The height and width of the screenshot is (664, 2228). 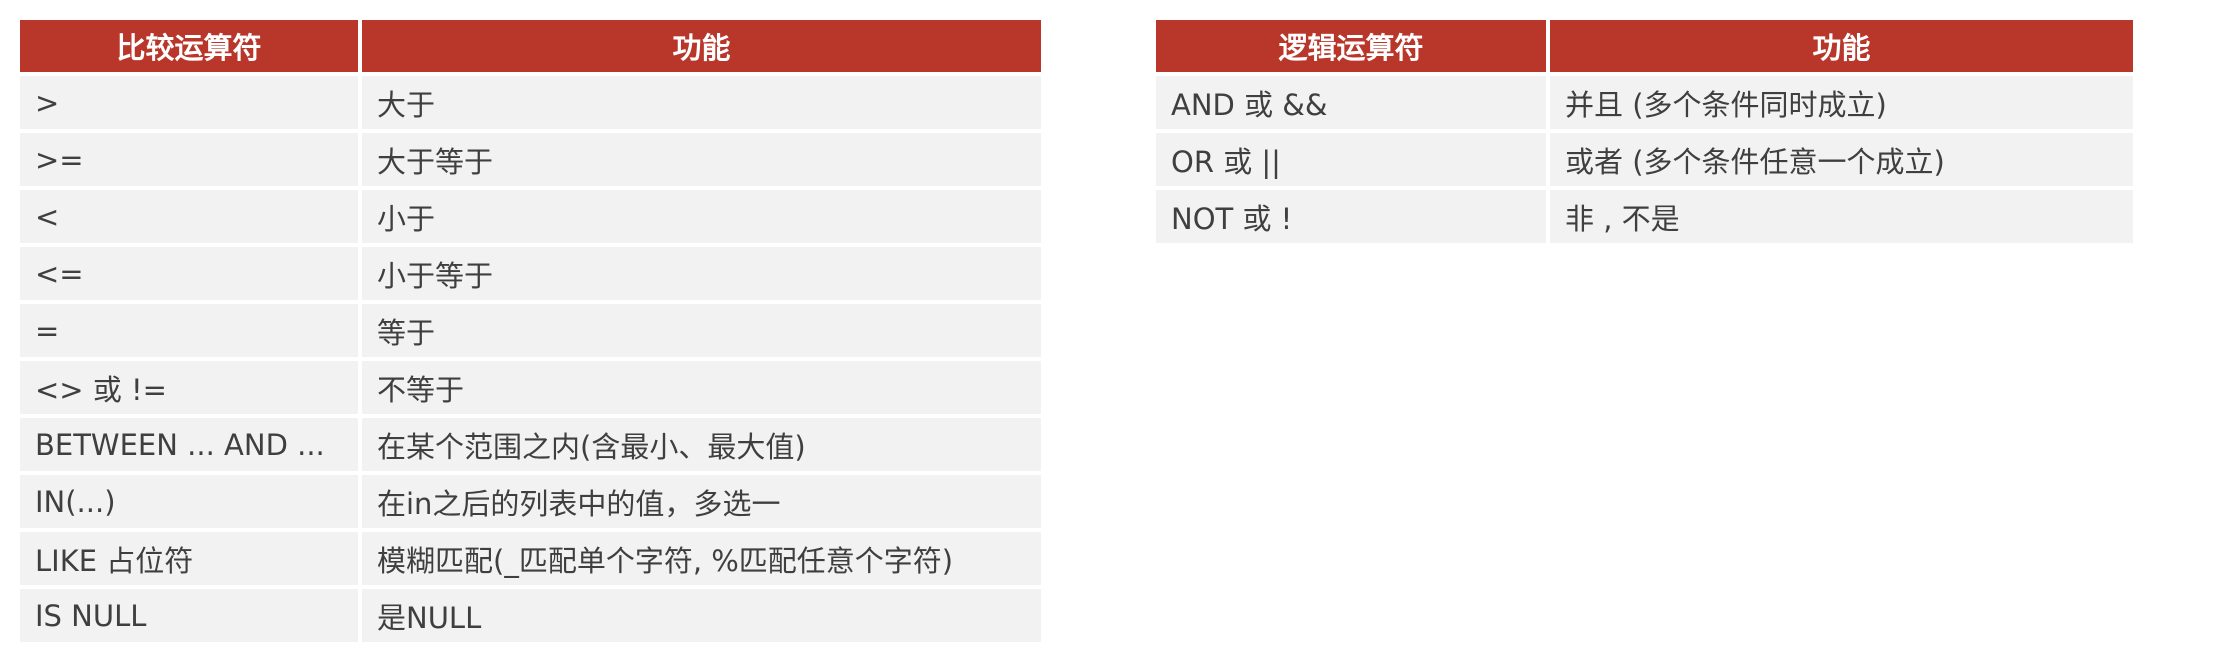 I want to click on operator-cell: LIKE 占位符, so click(x=189, y=558).